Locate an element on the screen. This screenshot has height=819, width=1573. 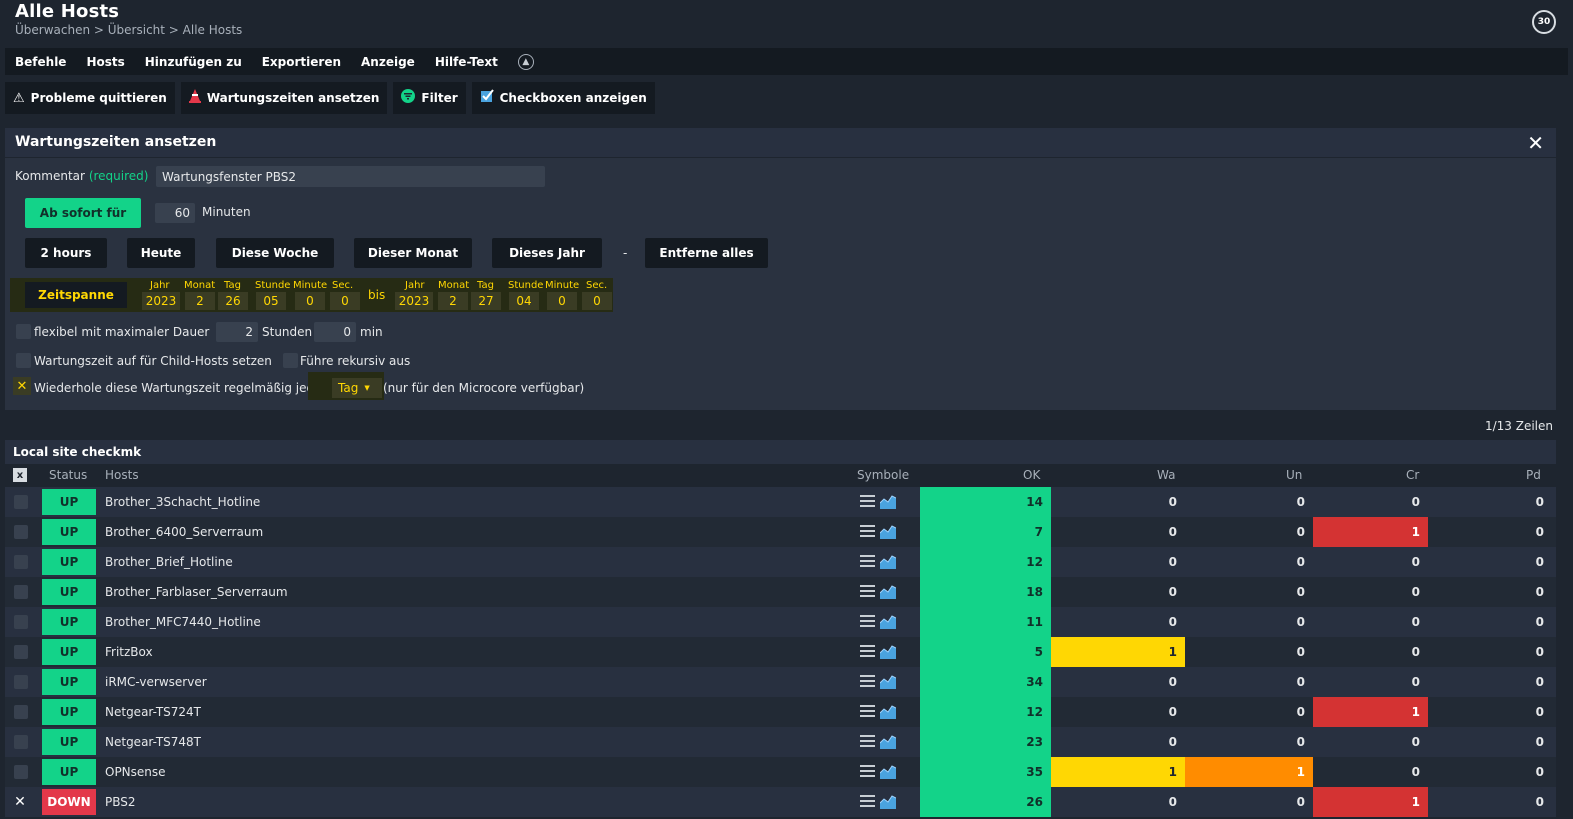
child-hosts-checkbox is located at coordinates (23, 360).